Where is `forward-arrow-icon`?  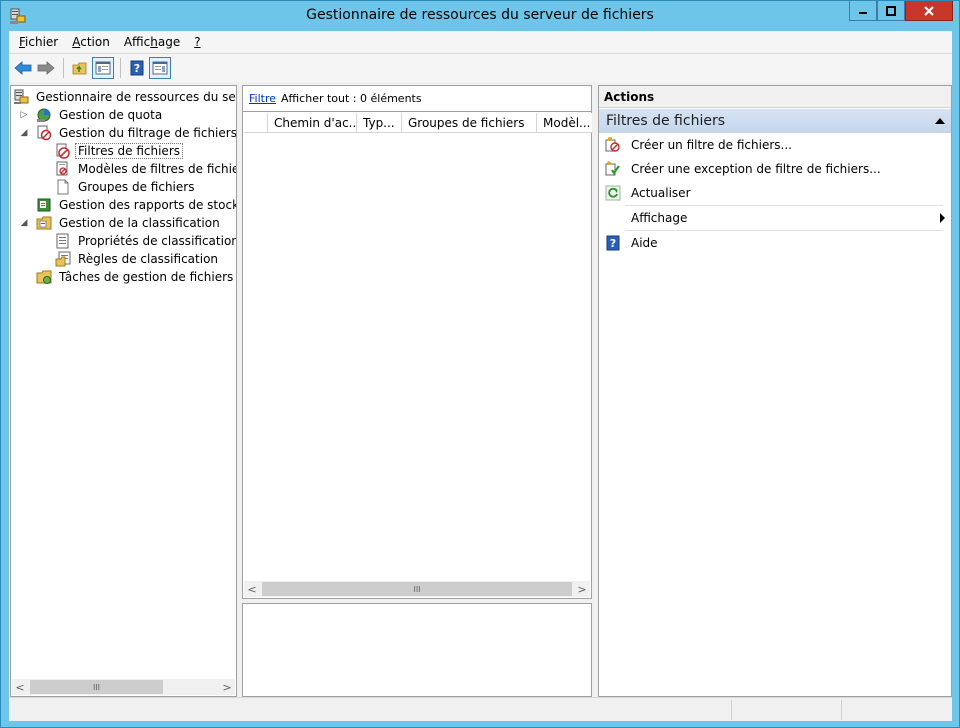 forward-arrow-icon is located at coordinates (46, 68).